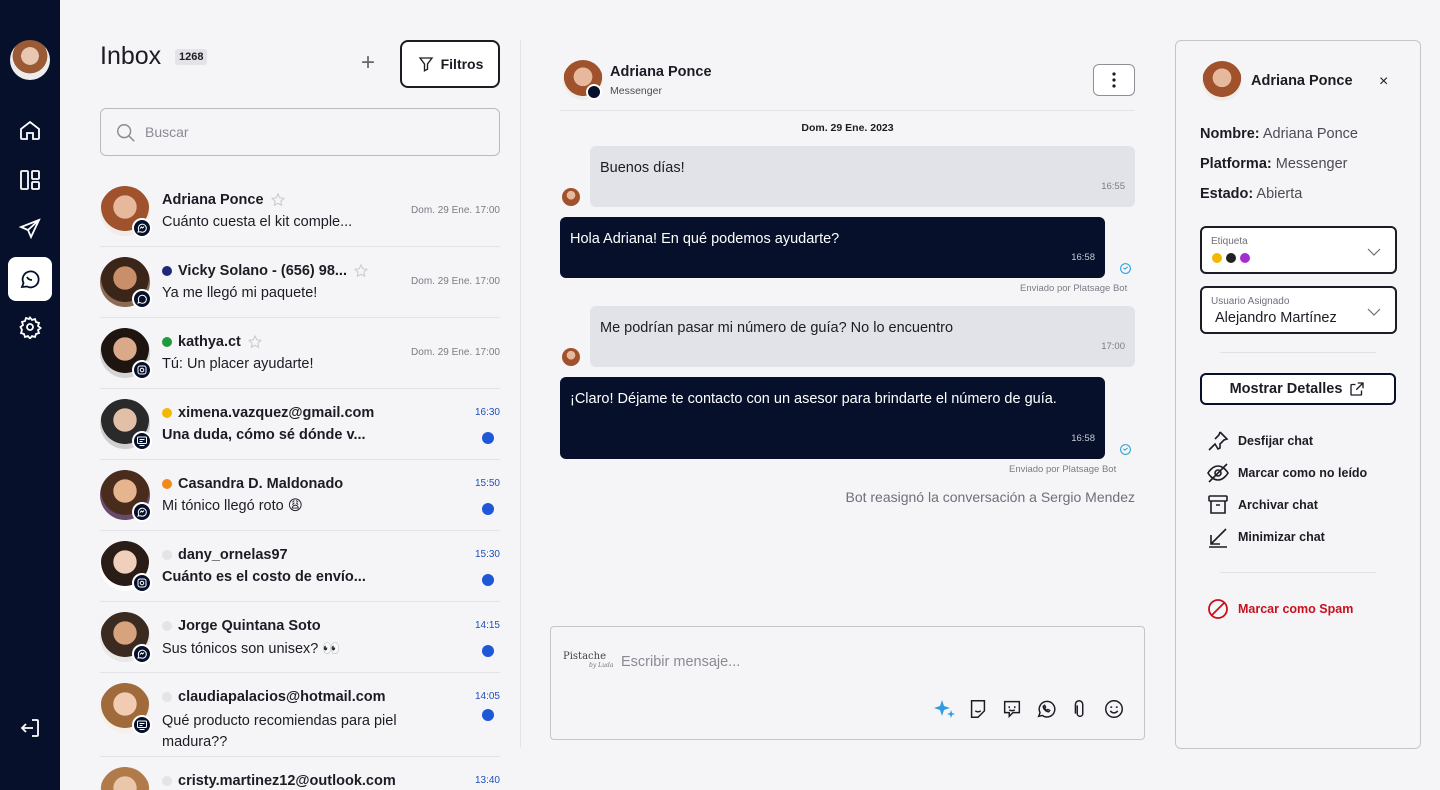 The image size is (1440, 790). What do you see at coordinates (1383, 82) in the screenshot?
I see `close-icon: ×` at bounding box center [1383, 82].